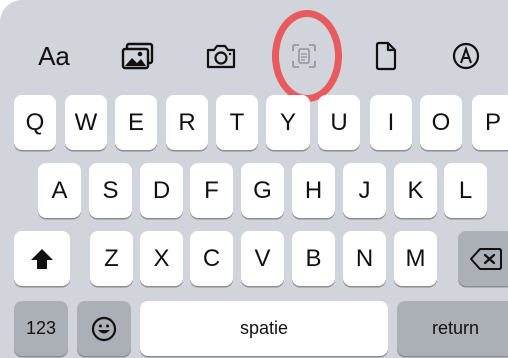 The image size is (508, 358). What do you see at coordinates (35, 122) in the screenshot?
I see `key-q: Q` at bounding box center [35, 122].